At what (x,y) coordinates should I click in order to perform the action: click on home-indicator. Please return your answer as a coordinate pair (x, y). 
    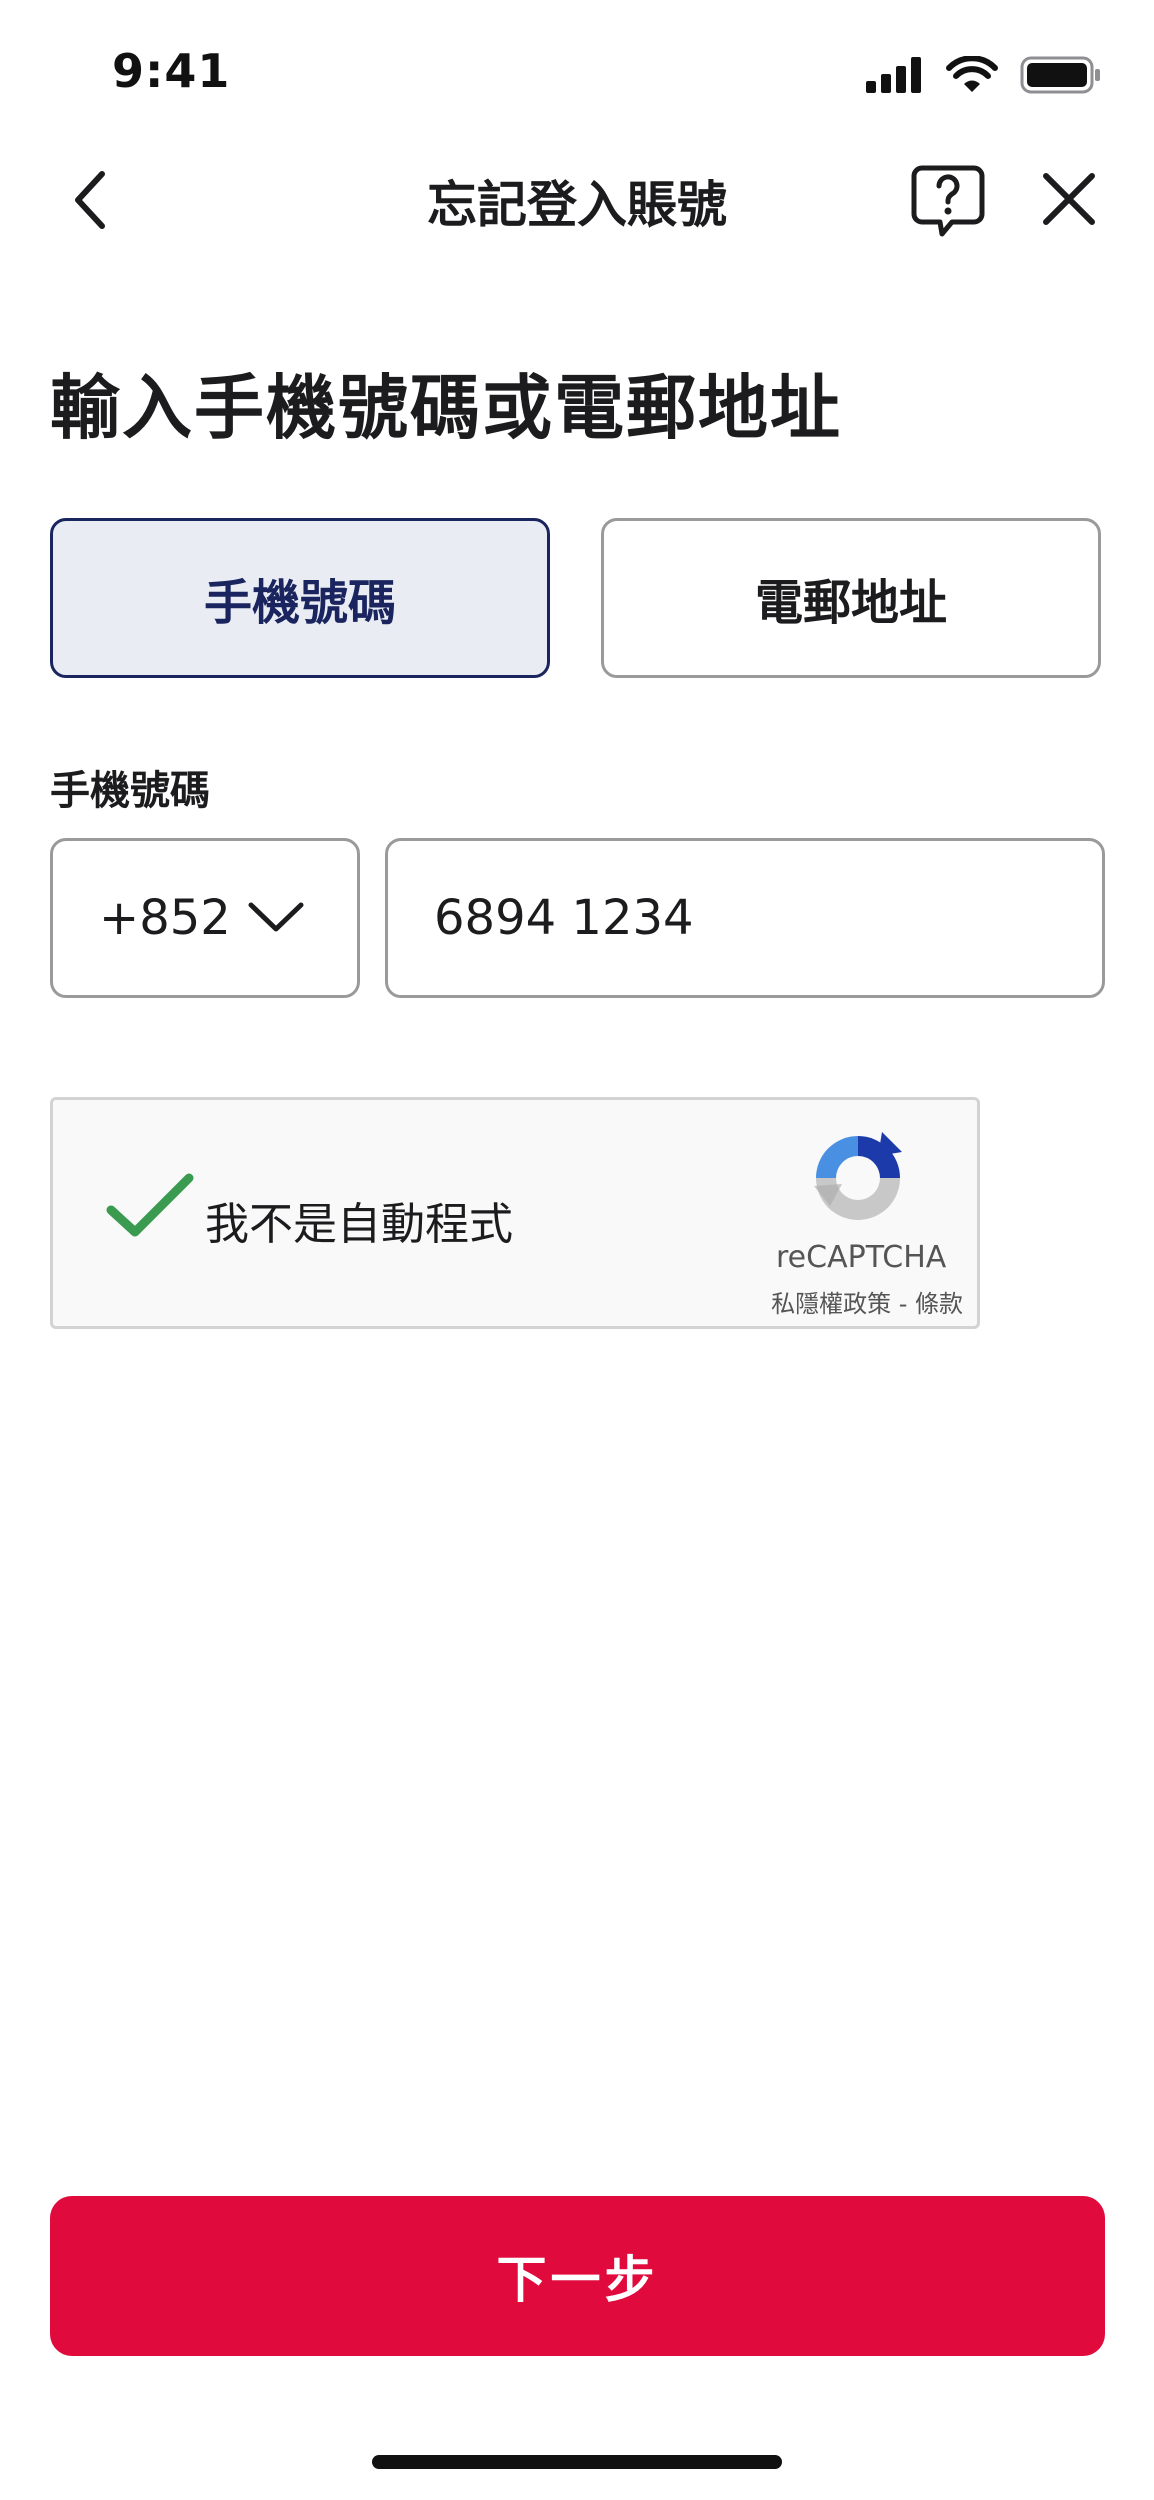
    Looking at the image, I should click on (577, 2462).